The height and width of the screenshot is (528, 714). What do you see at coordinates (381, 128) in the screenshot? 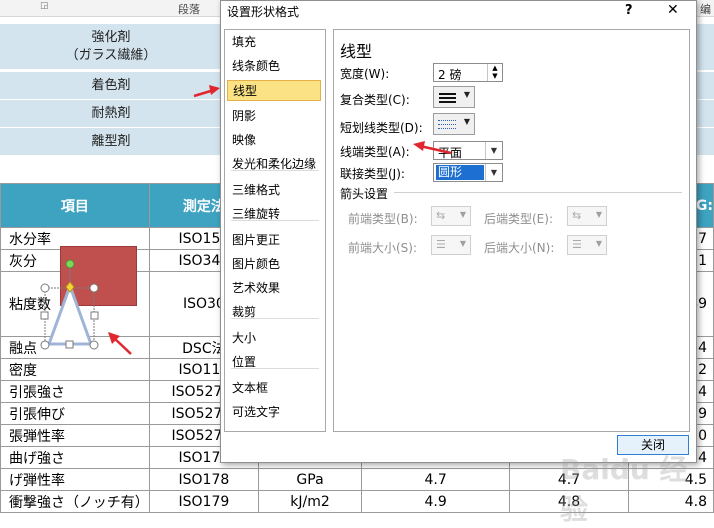
I see `dash-type-label: 短划线类型(D):` at bounding box center [381, 128].